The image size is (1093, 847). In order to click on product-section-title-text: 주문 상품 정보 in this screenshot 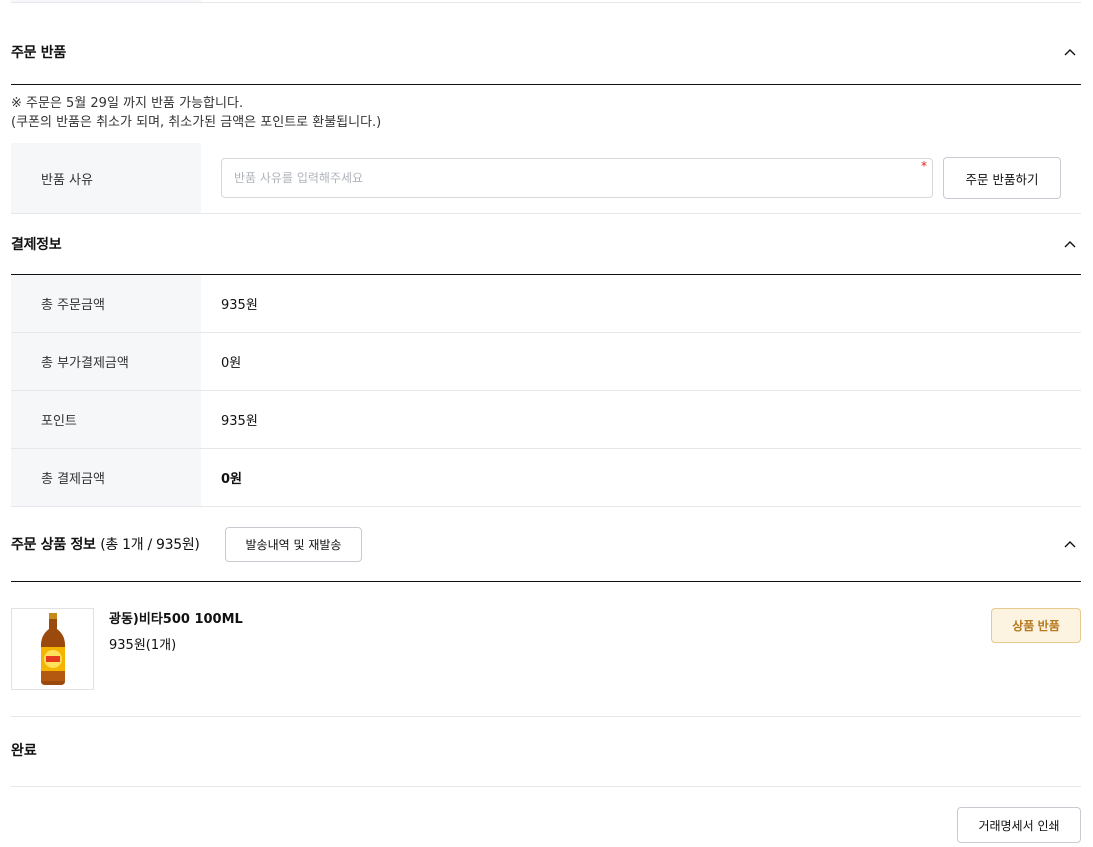, I will do `click(53, 545)`.